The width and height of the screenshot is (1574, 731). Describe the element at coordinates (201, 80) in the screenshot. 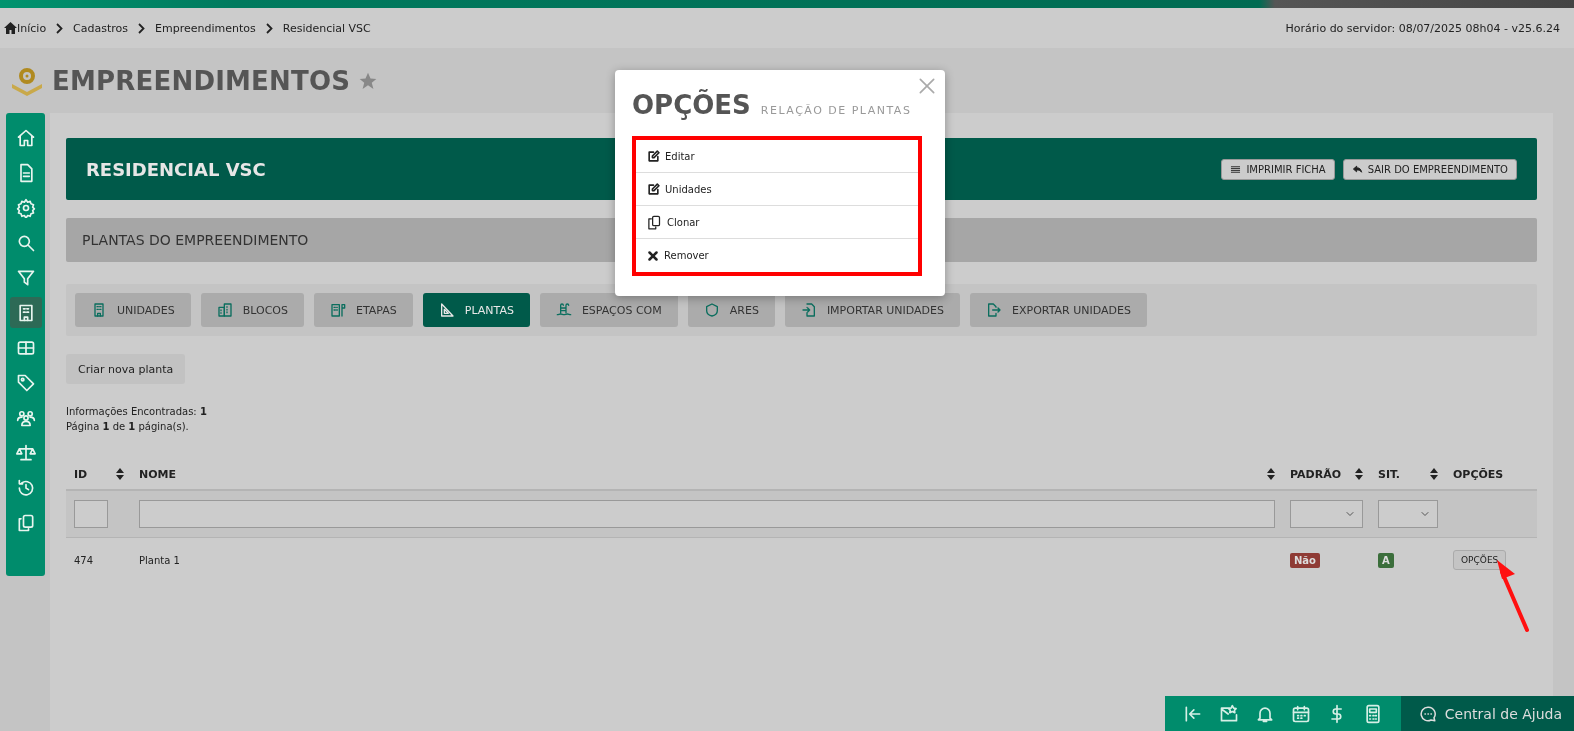

I see `page-title: EMPREENDIMENTOS` at that location.